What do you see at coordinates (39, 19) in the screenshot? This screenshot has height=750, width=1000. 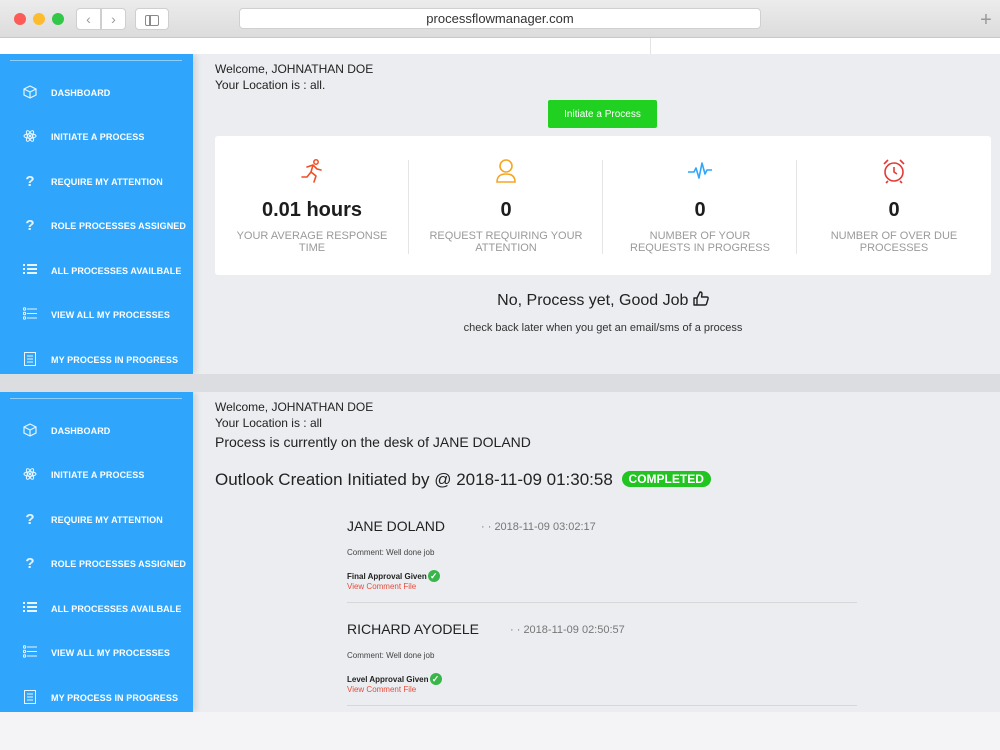 I see `minimize-window-button` at bounding box center [39, 19].